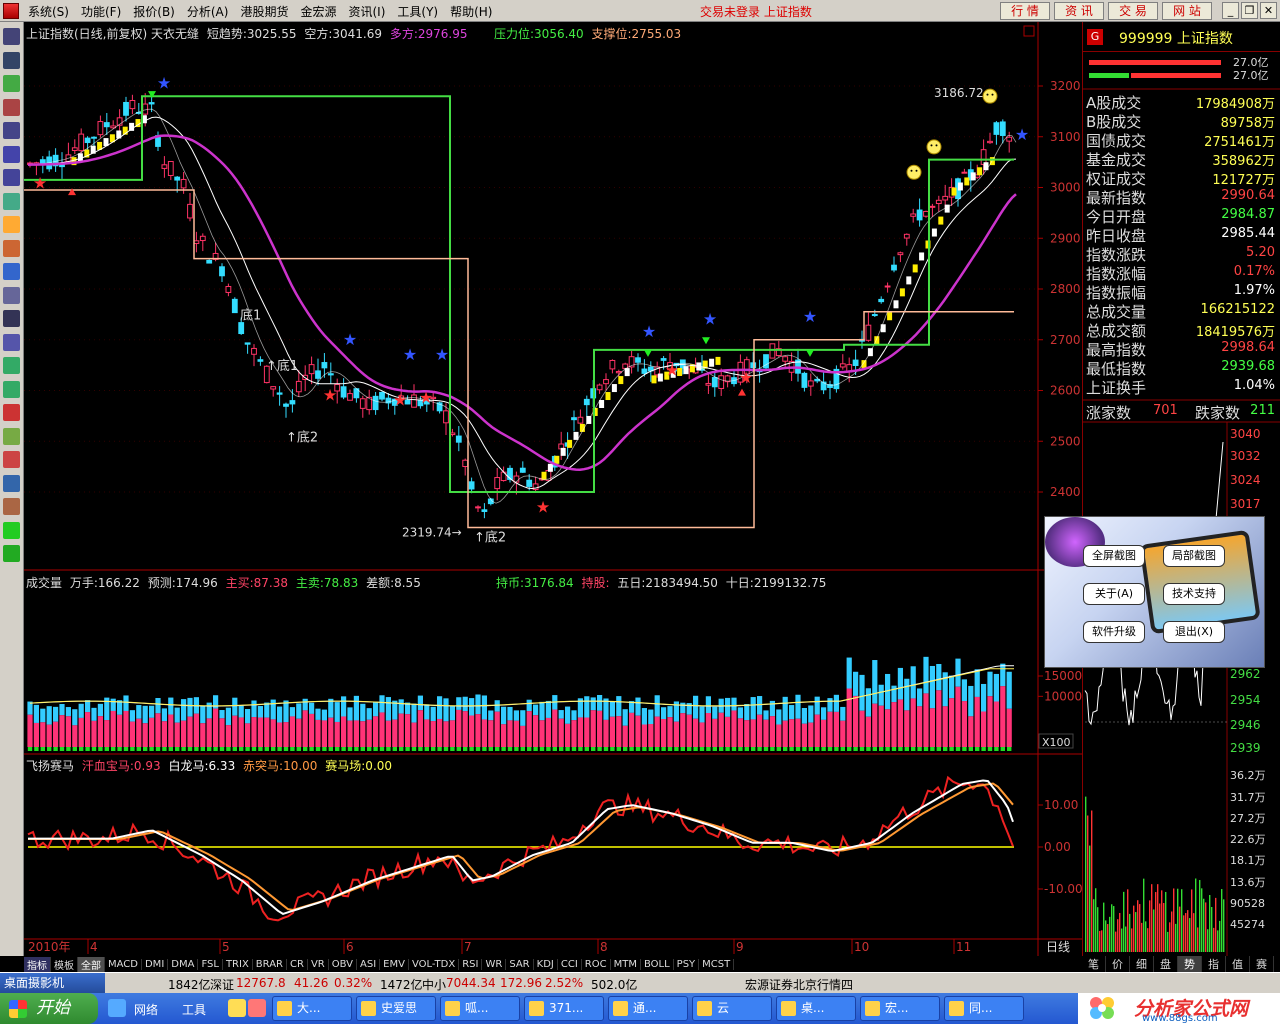  Describe the element at coordinates (1094, 964) in the screenshot. I see `right-tab-1: 笔` at that location.